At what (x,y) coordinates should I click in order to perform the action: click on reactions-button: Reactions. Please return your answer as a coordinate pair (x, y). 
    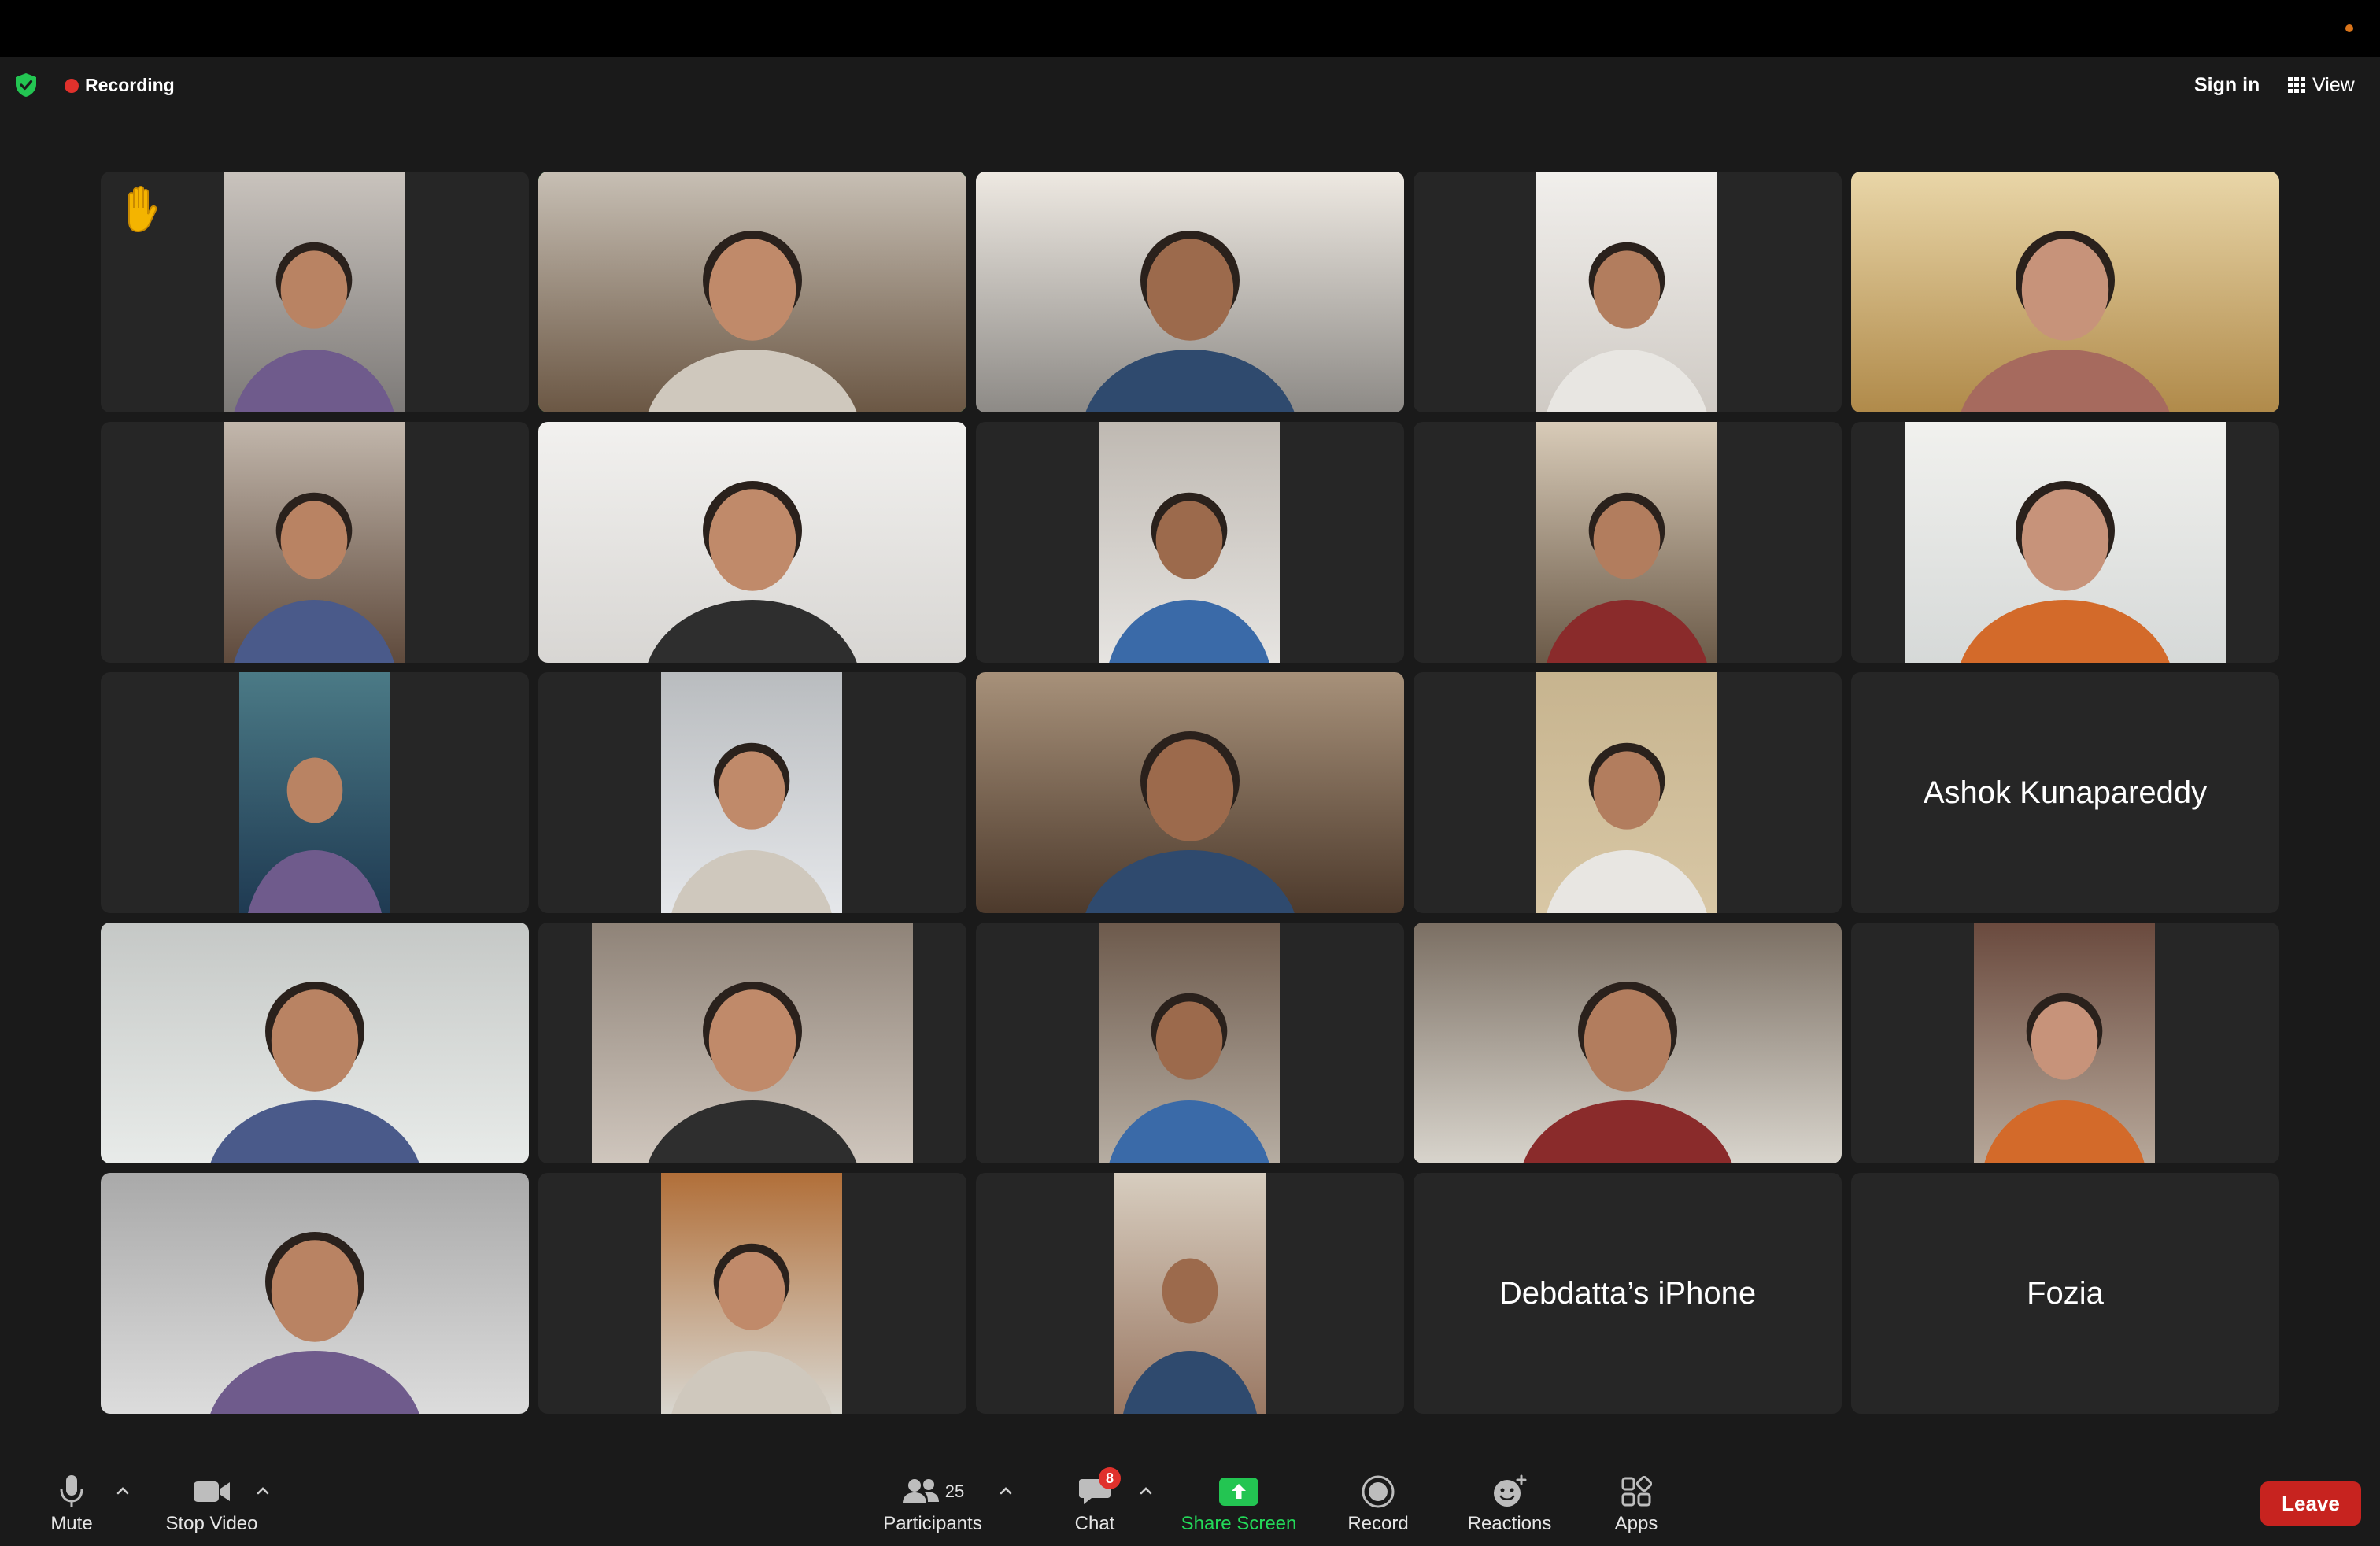
    Looking at the image, I should click on (1509, 1503).